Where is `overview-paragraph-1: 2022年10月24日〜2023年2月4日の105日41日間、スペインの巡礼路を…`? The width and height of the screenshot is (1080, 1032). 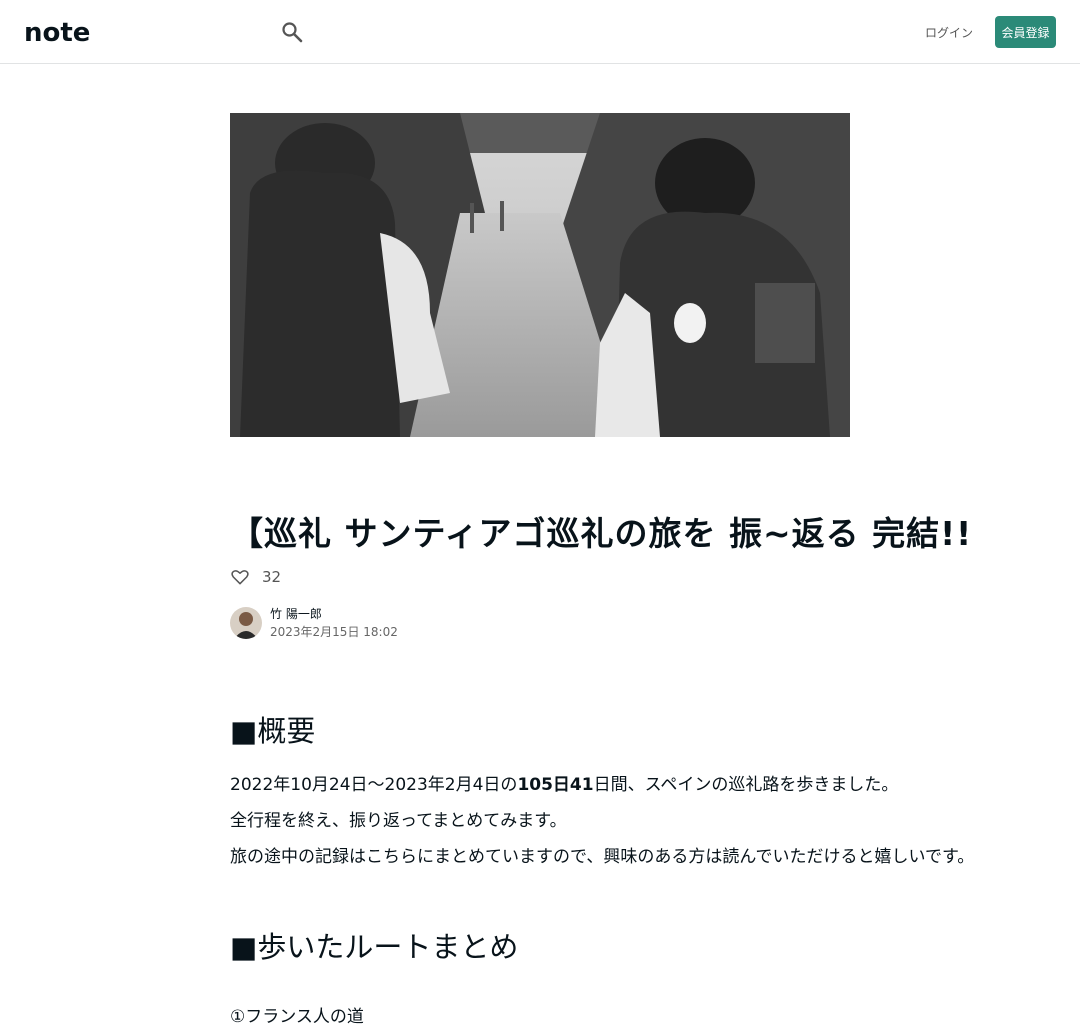
overview-paragraph-1: 2022年10月24日〜2023年2月4日の105日41日間、スペインの巡礼路を… is located at coordinates (564, 785).